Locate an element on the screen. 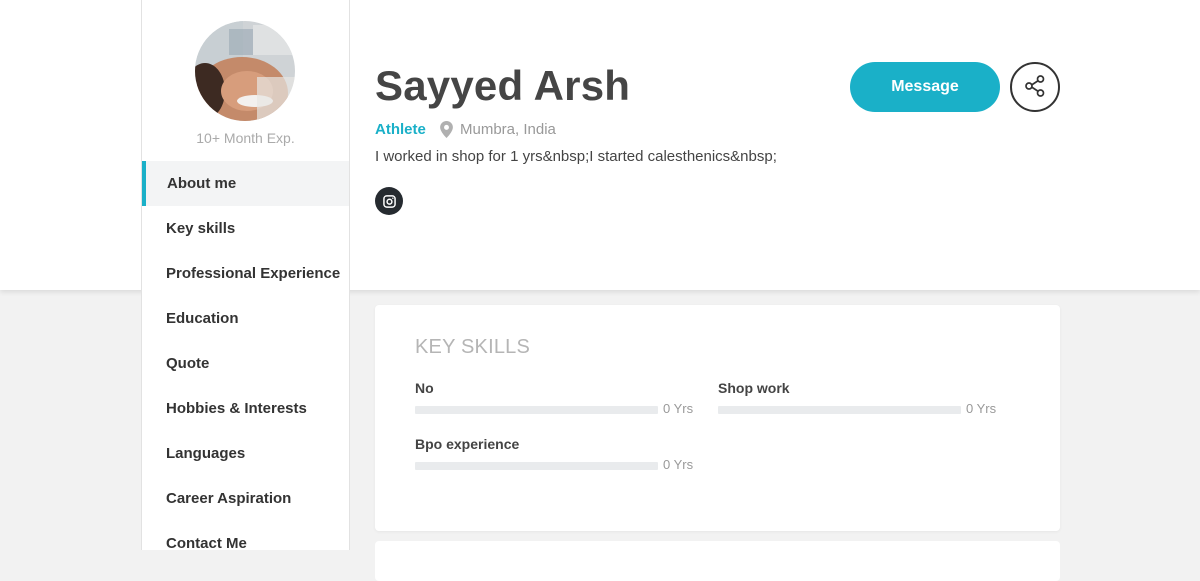 This screenshot has width=1200, height=581. experience-label: 10+ Month Exp. is located at coordinates (245, 138).